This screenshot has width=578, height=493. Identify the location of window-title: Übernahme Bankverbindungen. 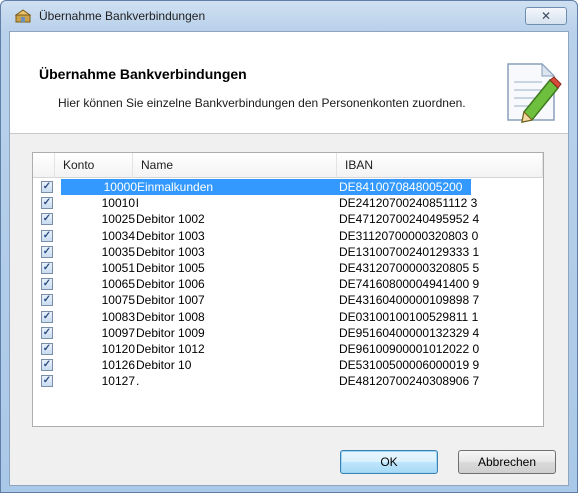
(122, 16).